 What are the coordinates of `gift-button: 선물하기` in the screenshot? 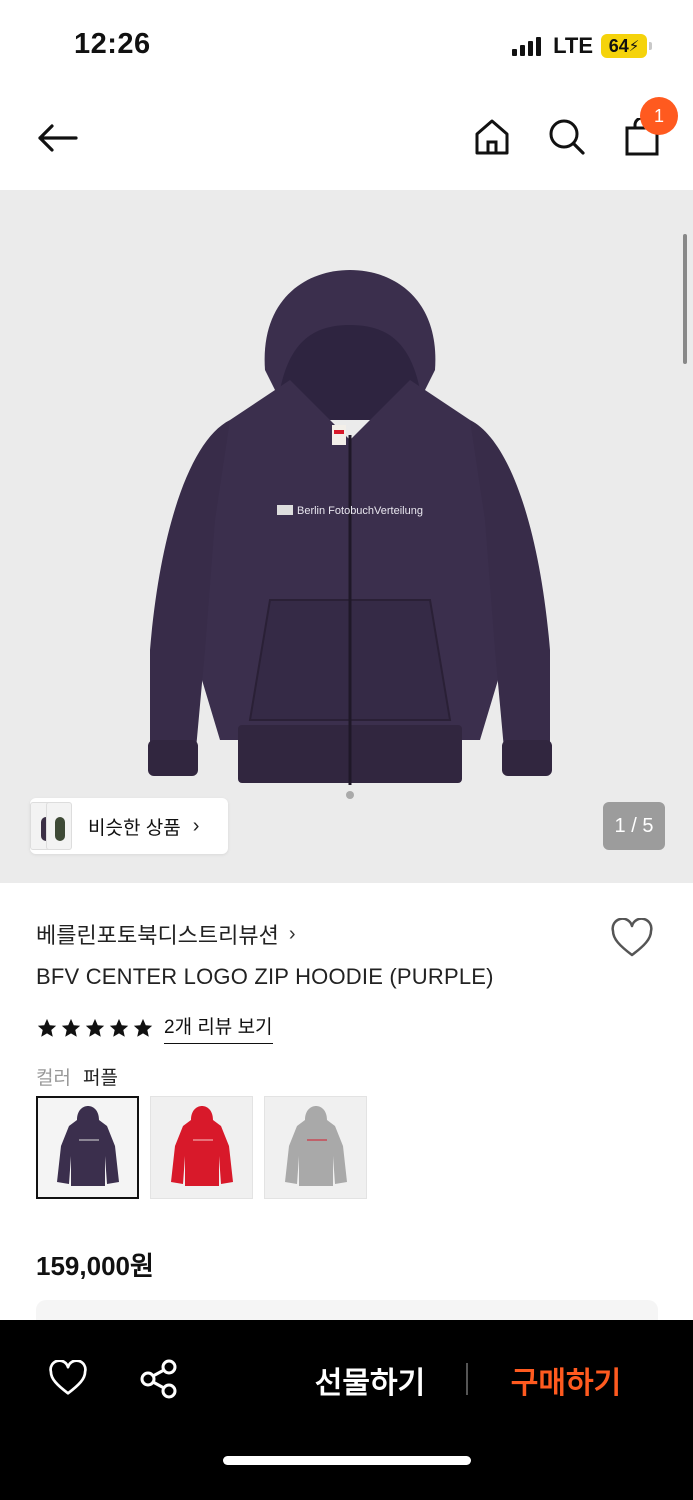 It's located at (370, 1380).